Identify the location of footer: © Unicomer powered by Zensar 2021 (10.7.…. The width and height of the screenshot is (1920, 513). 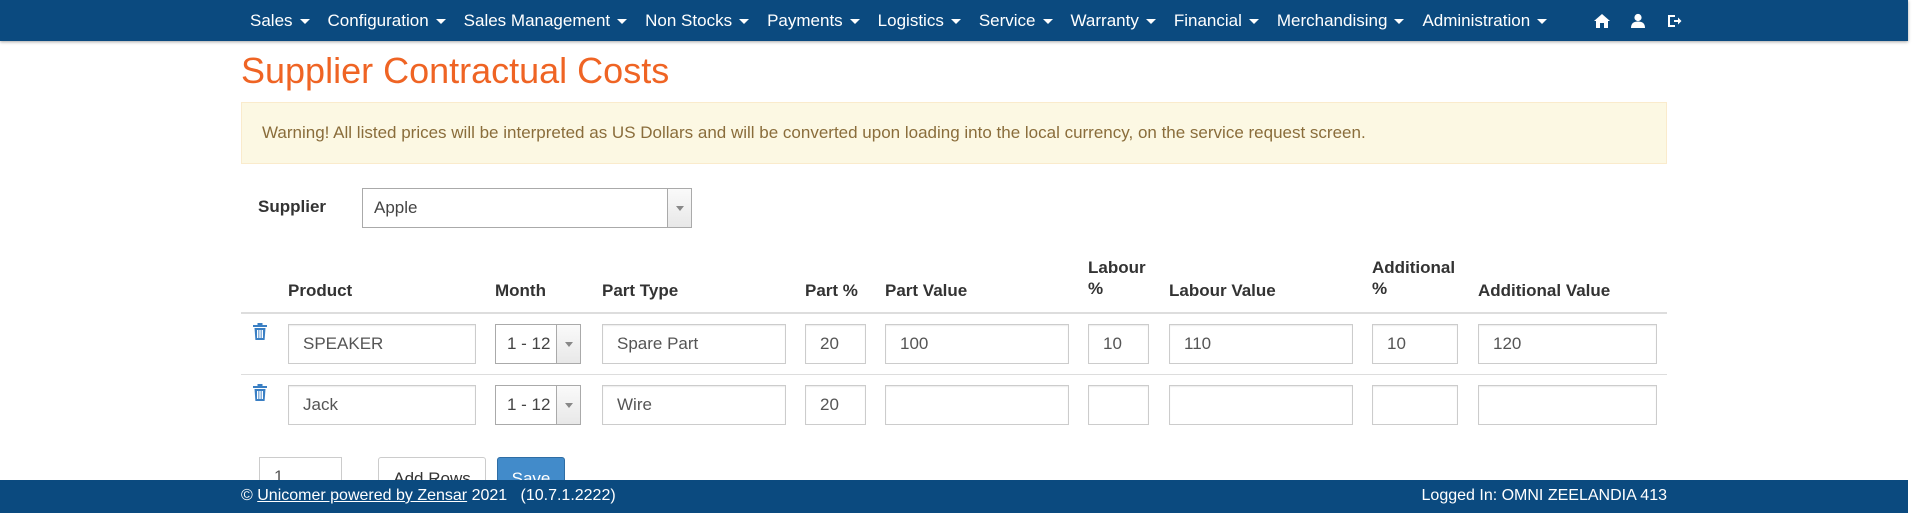
(954, 496).